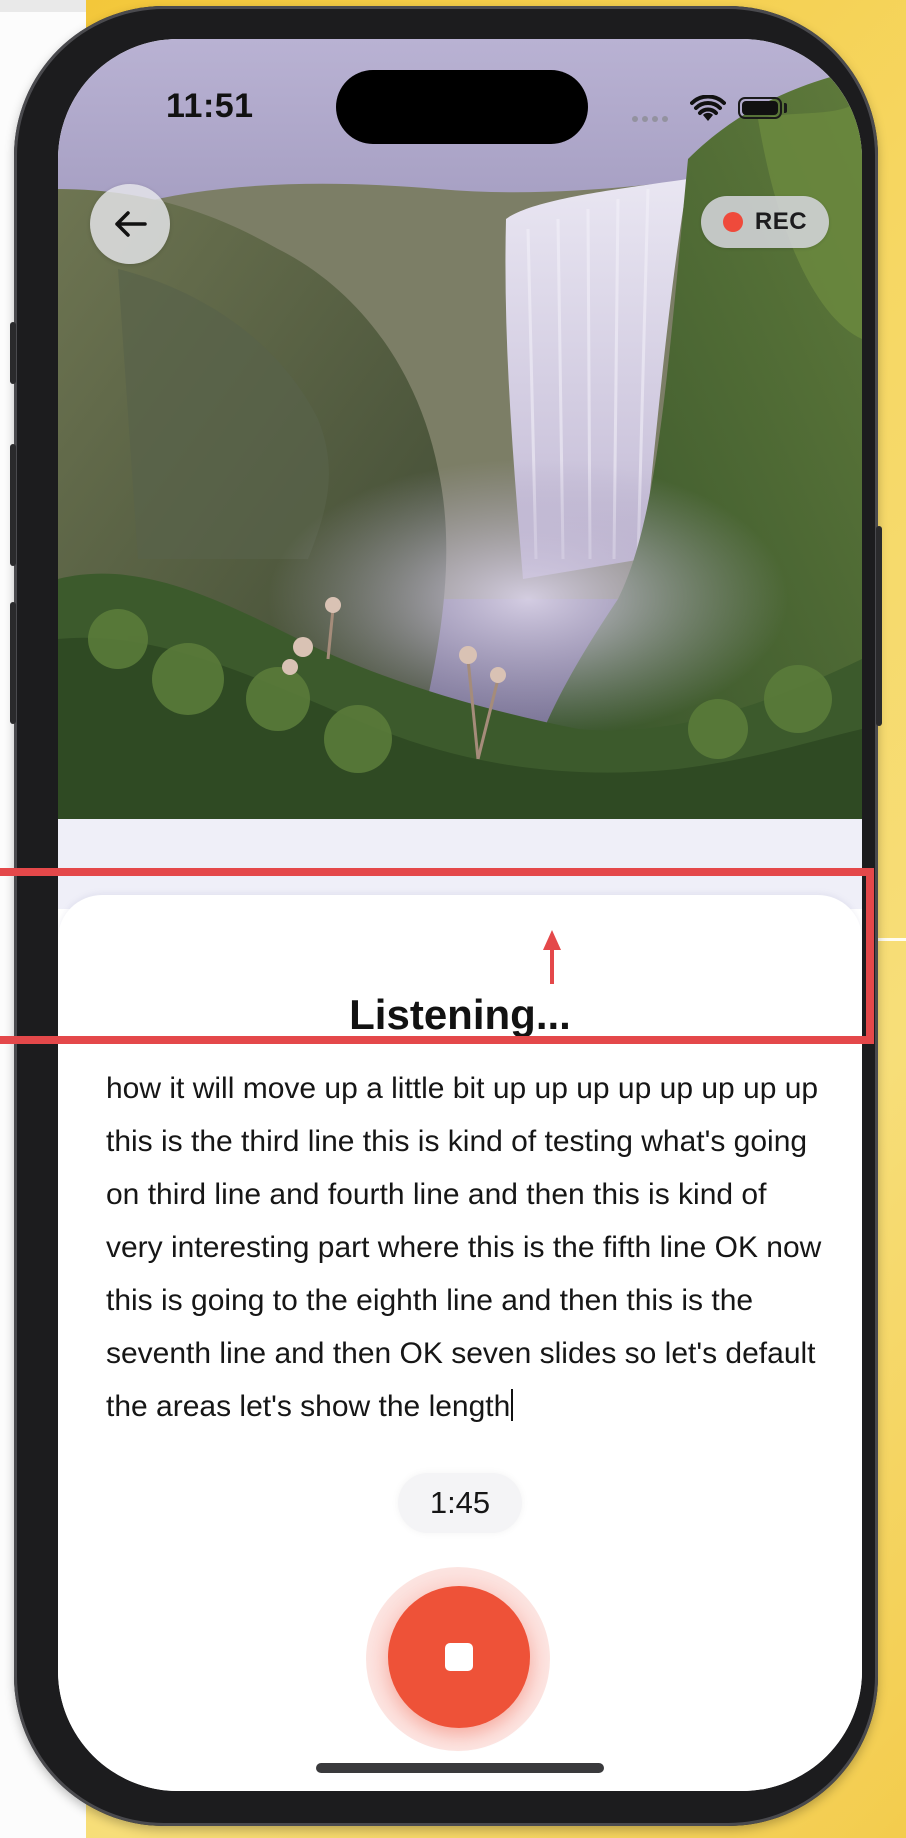  I want to click on arrow-left-icon, so click(131, 224).